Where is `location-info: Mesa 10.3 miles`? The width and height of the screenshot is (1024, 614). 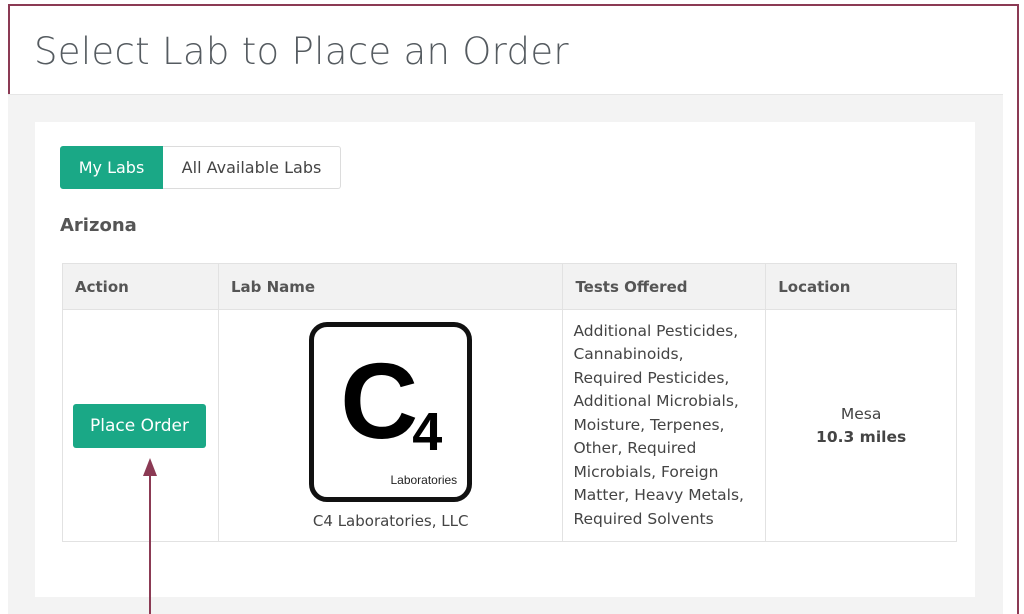 location-info: Mesa 10.3 miles is located at coordinates (861, 426).